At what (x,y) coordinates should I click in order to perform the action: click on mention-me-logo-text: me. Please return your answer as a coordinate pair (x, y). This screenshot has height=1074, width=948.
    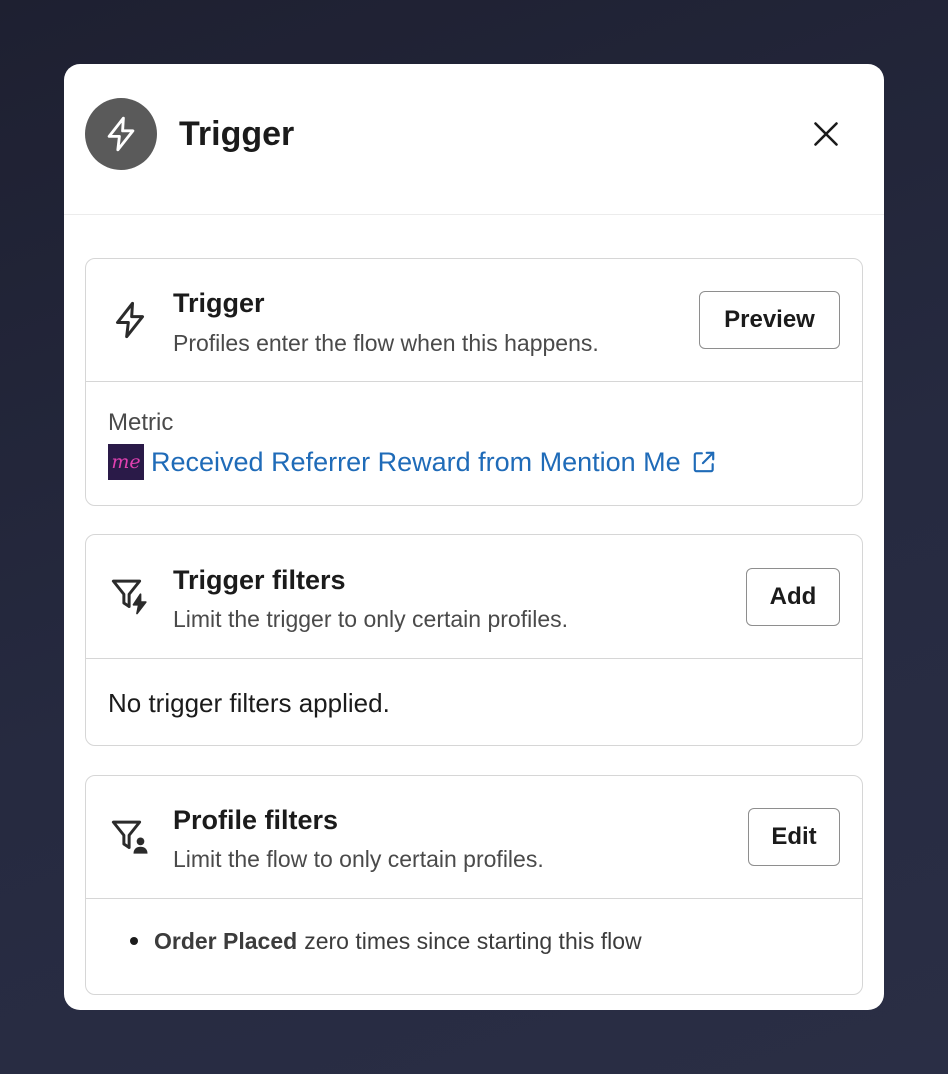
    Looking at the image, I should click on (126, 462).